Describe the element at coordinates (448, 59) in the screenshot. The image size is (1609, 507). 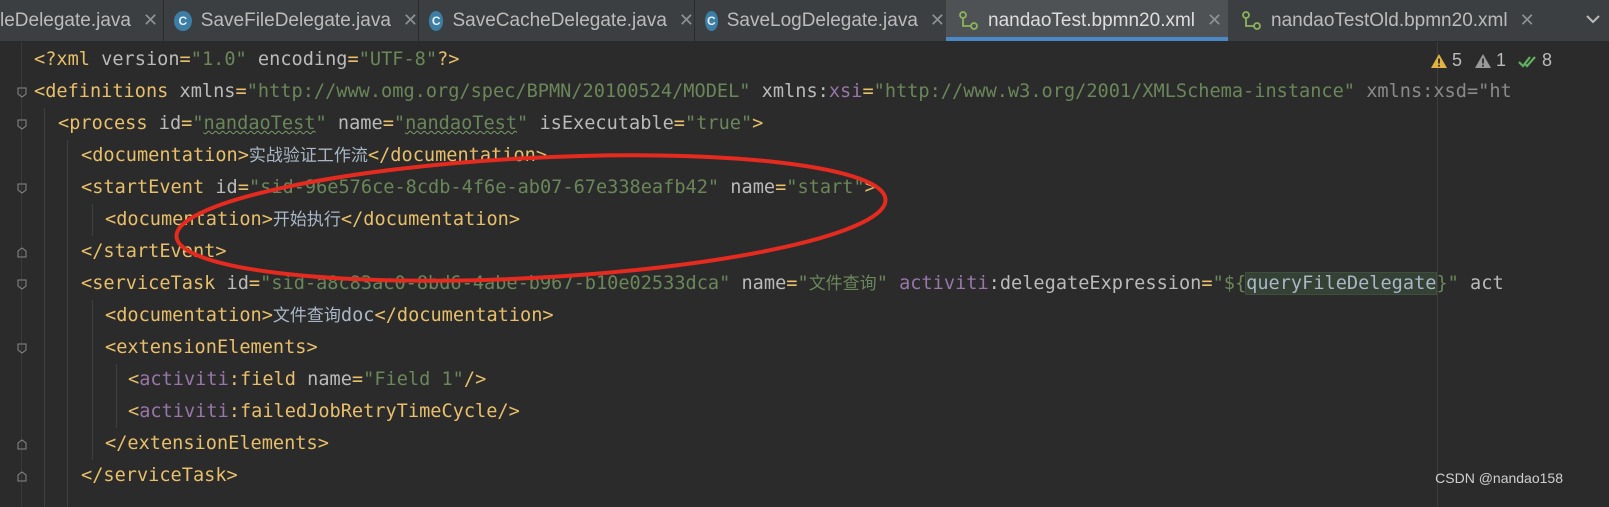
I see `code-token: ?>` at that location.